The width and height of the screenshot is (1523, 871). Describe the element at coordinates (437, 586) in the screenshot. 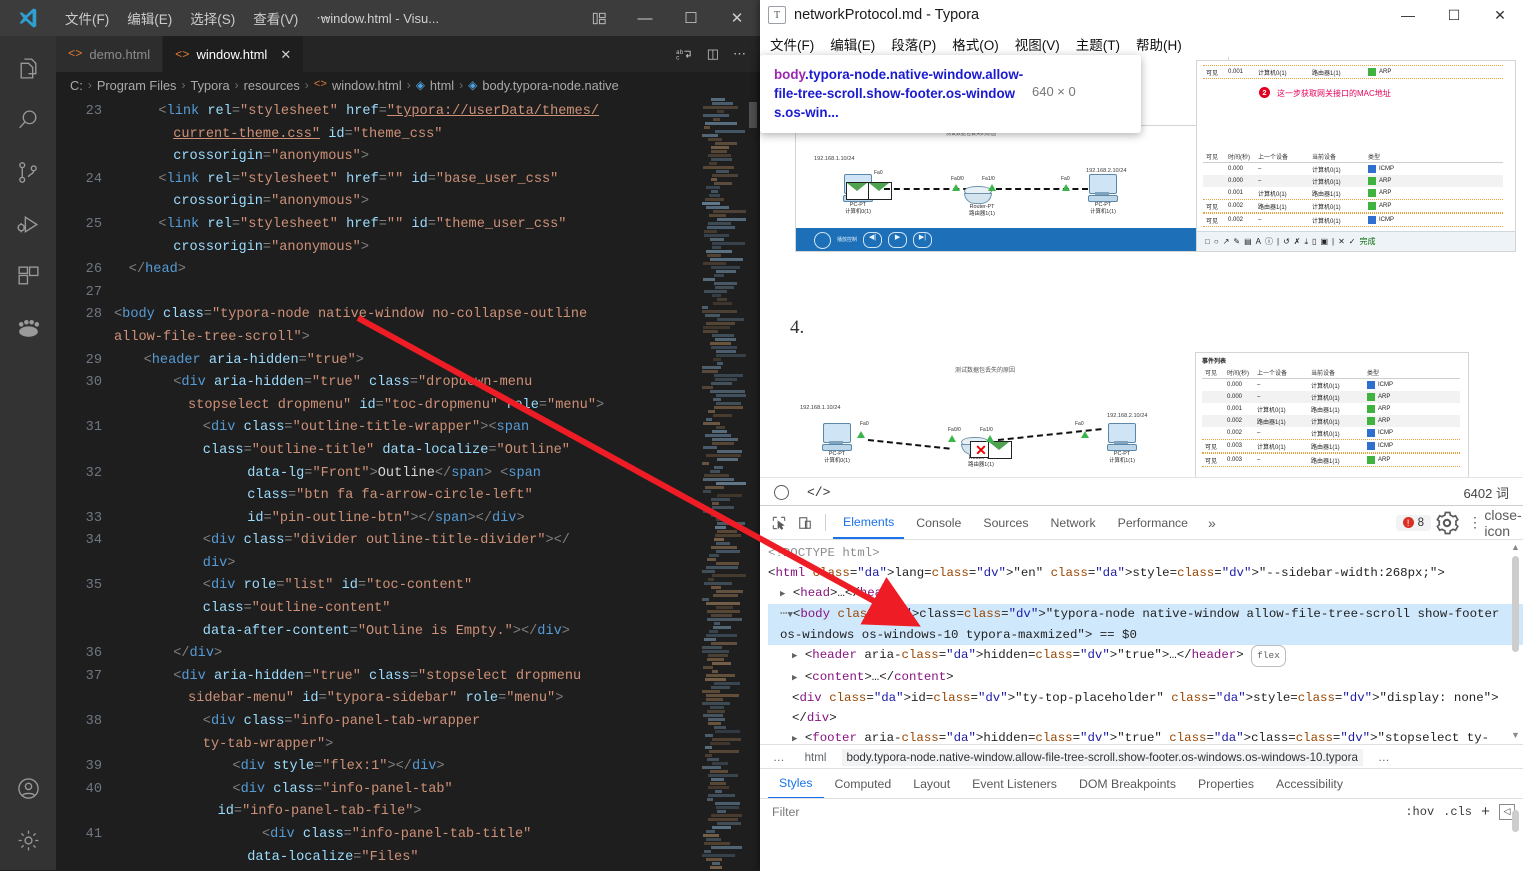

I see `code-line: <div role="list" id="toc-content"` at that location.